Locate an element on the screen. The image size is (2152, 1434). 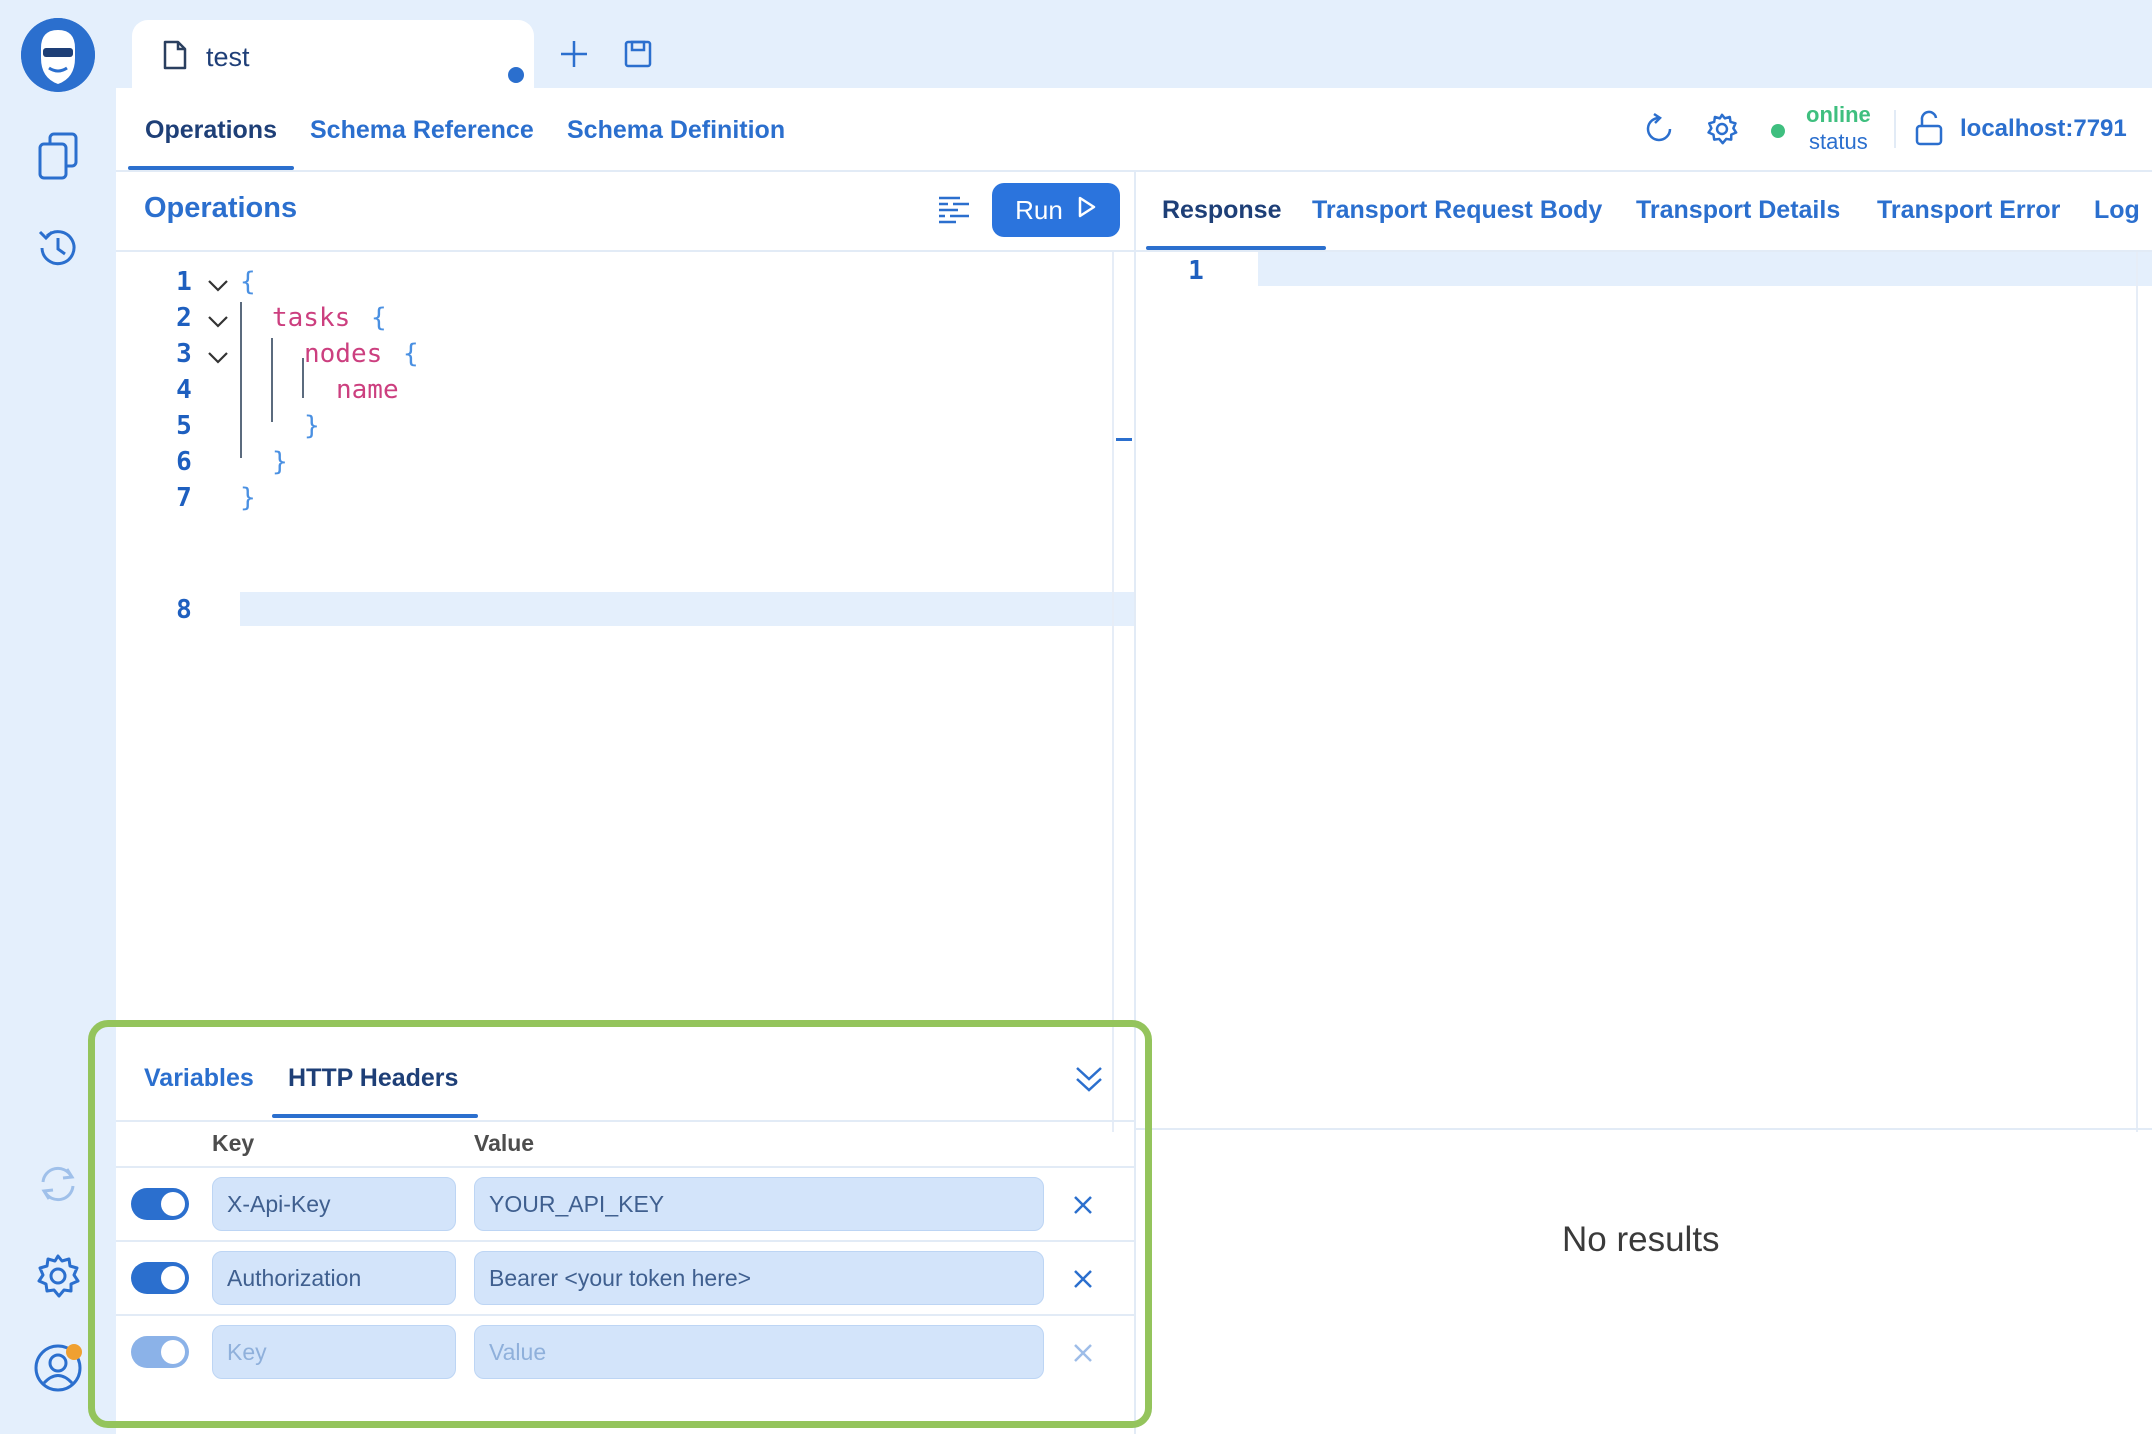
run-button: Run is located at coordinates (1056, 210).